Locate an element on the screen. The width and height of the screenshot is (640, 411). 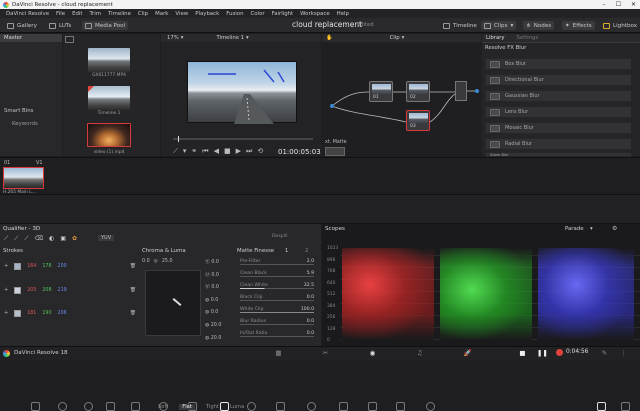
matte-page-1: 1 is located at coordinates (286, 251).